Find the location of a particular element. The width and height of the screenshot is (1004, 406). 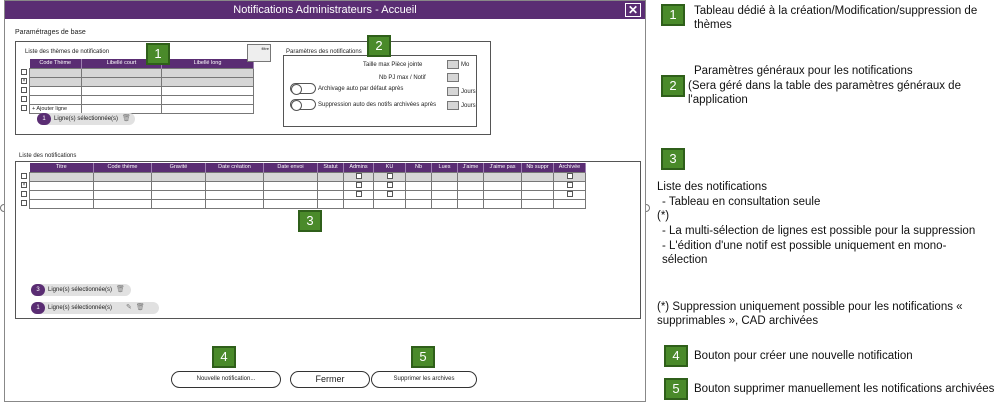

col-header: Lues is located at coordinates (444, 167).